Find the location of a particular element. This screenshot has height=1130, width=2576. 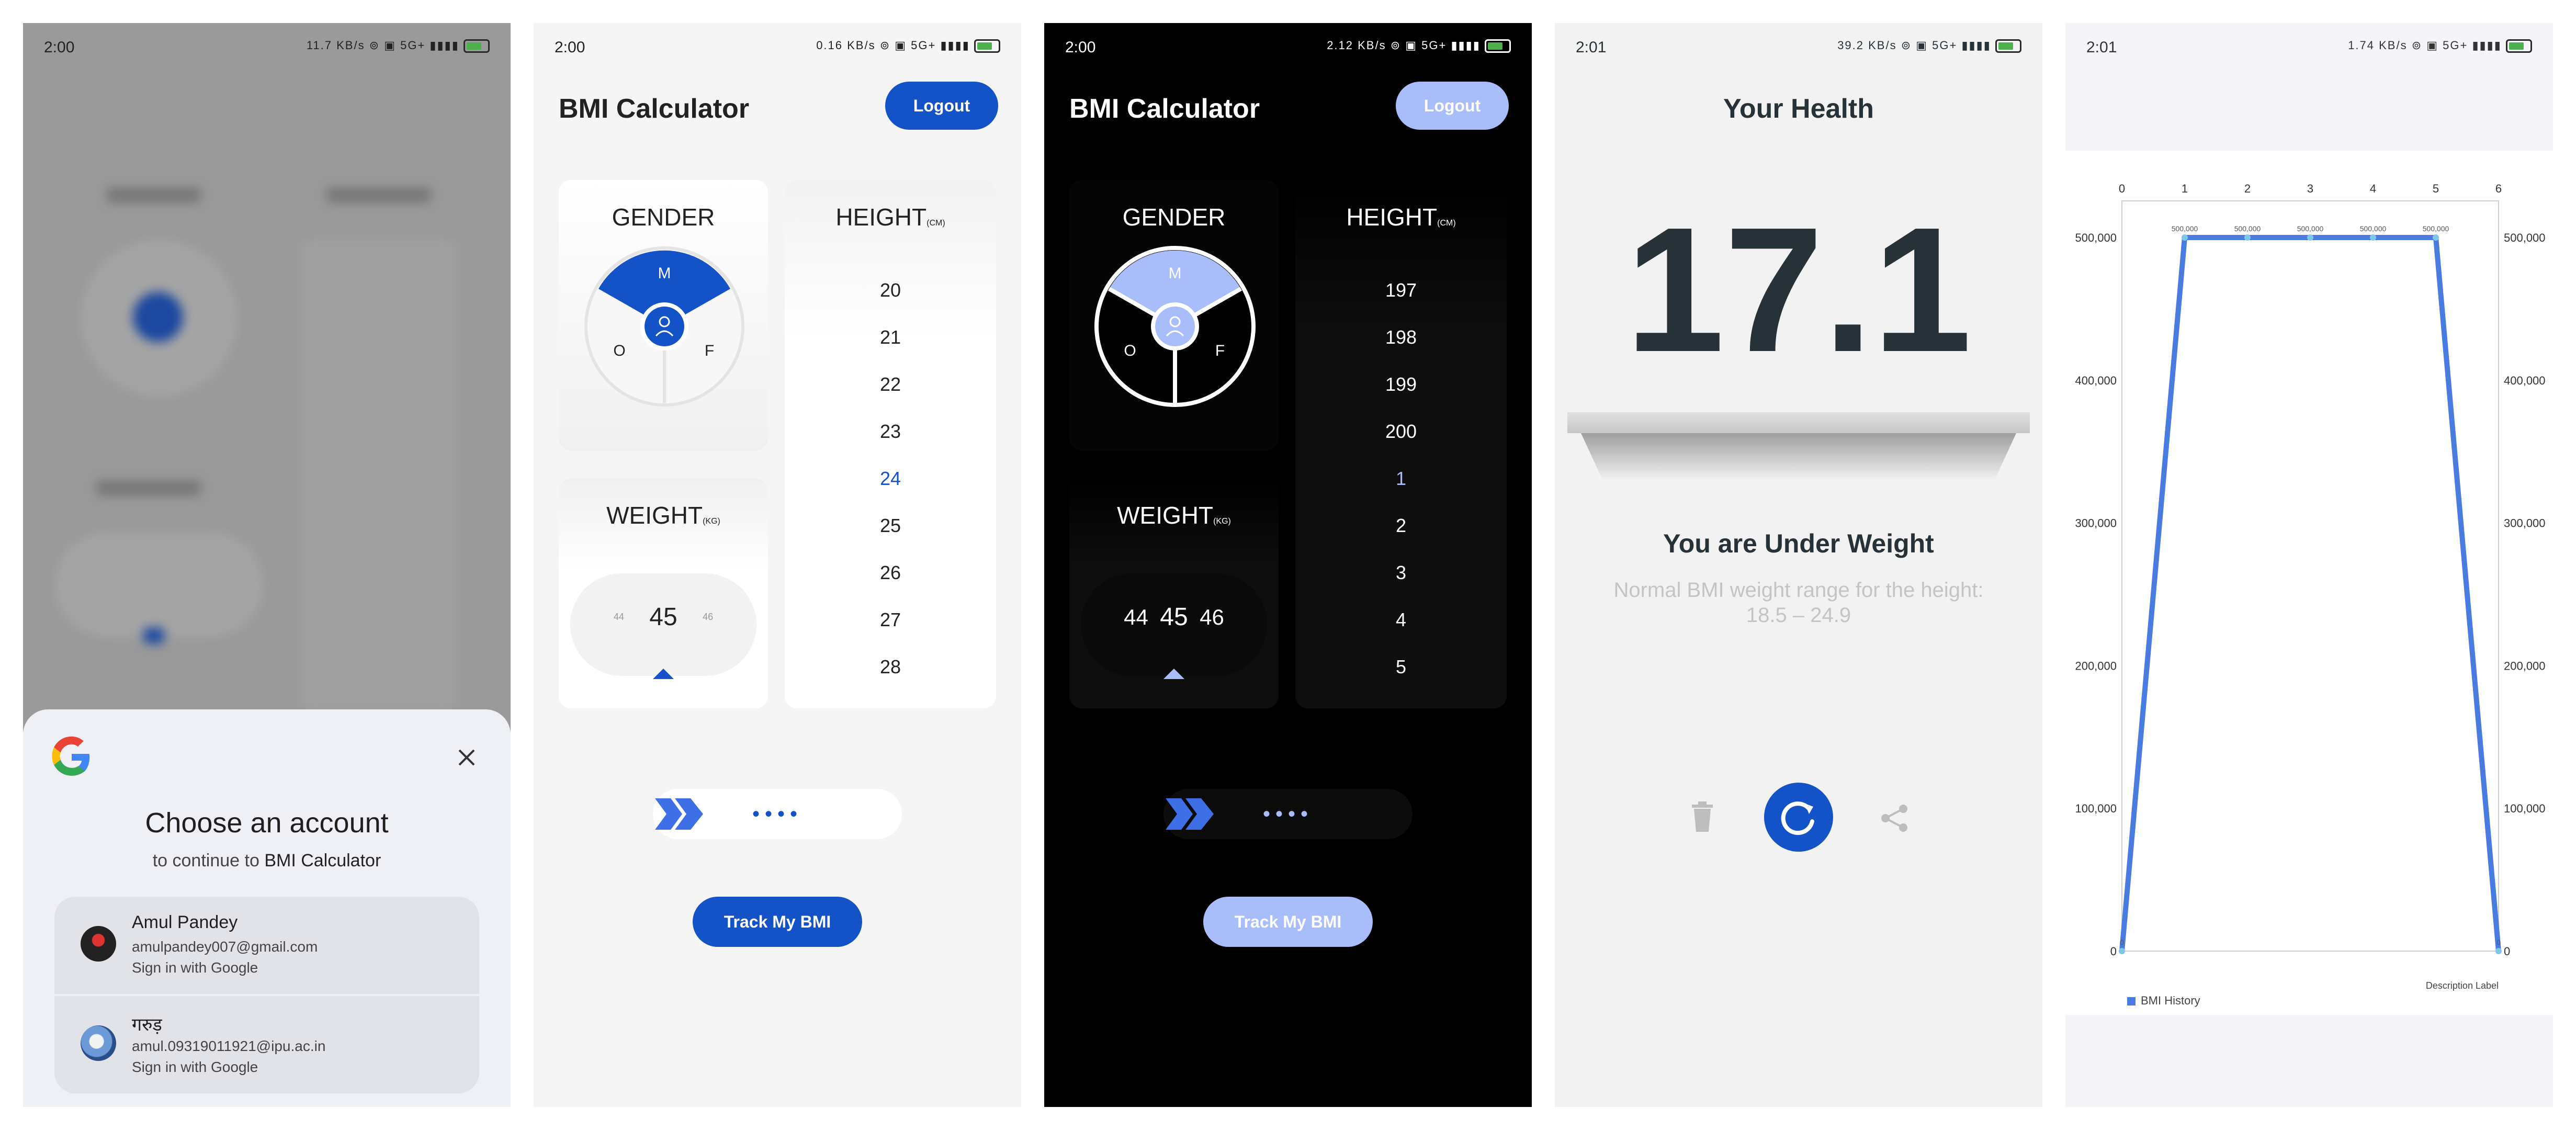

account-email: amulpandey007@gmail.com is located at coordinates (225, 947).